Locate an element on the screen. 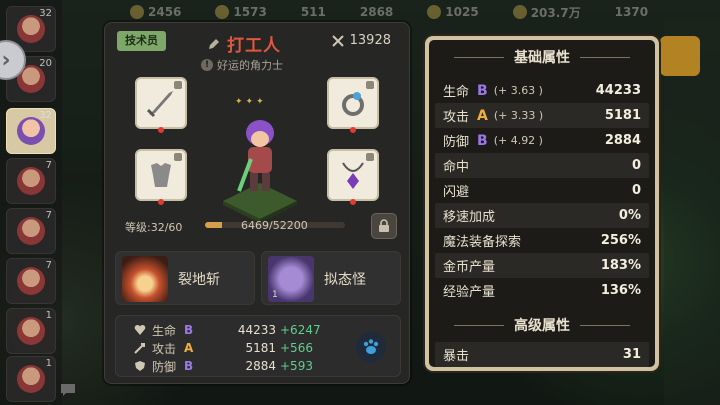 This screenshot has height=405, width=720. hero-level: 7 is located at coordinates (48, 265).